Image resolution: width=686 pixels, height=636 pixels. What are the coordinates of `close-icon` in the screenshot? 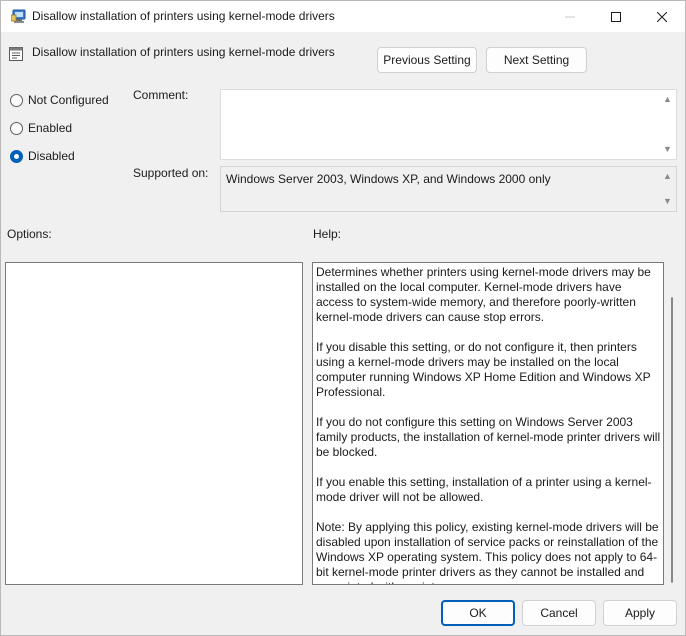 It's located at (662, 16).